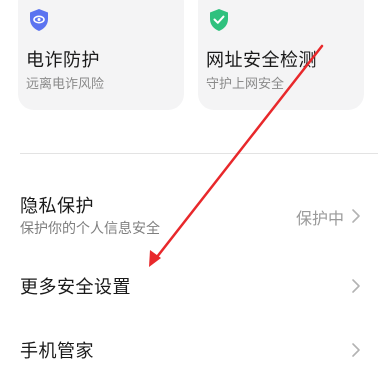 The width and height of the screenshot is (378, 368). What do you see at coordinates (57, 351) in the screenshot?
I see `row-label: 手机管家` at bounding box center [57, 351].